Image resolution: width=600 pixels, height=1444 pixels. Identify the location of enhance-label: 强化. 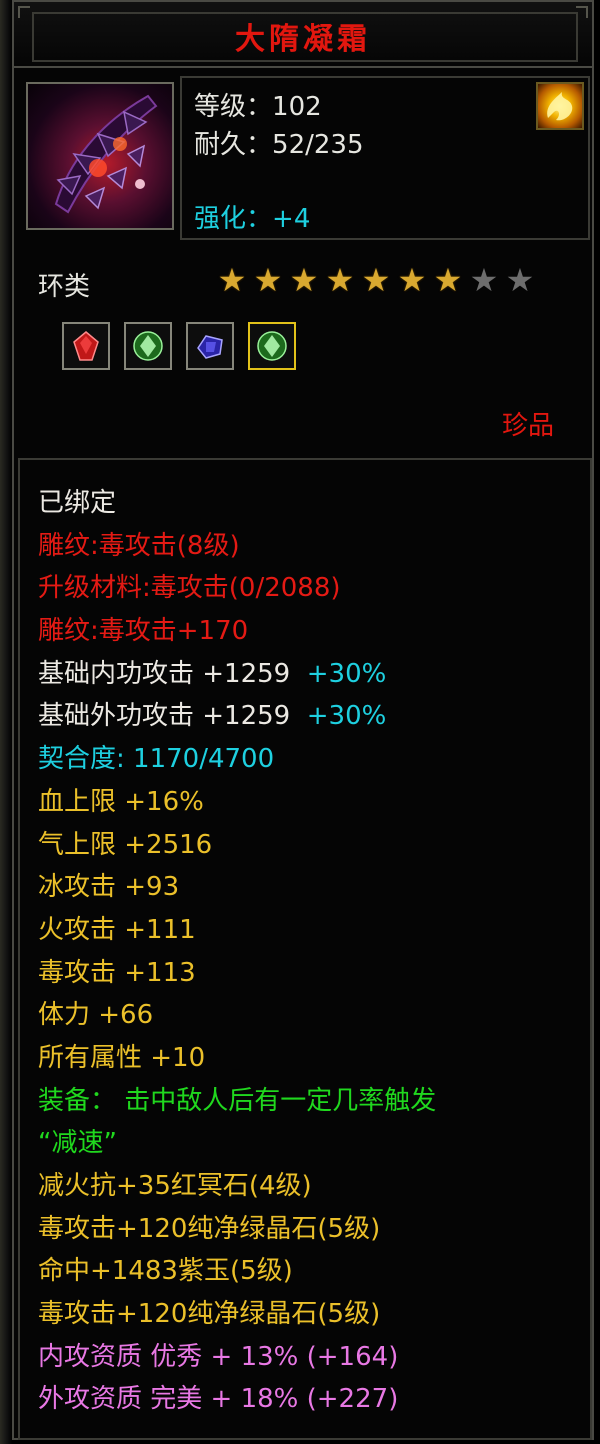
(220, 219).